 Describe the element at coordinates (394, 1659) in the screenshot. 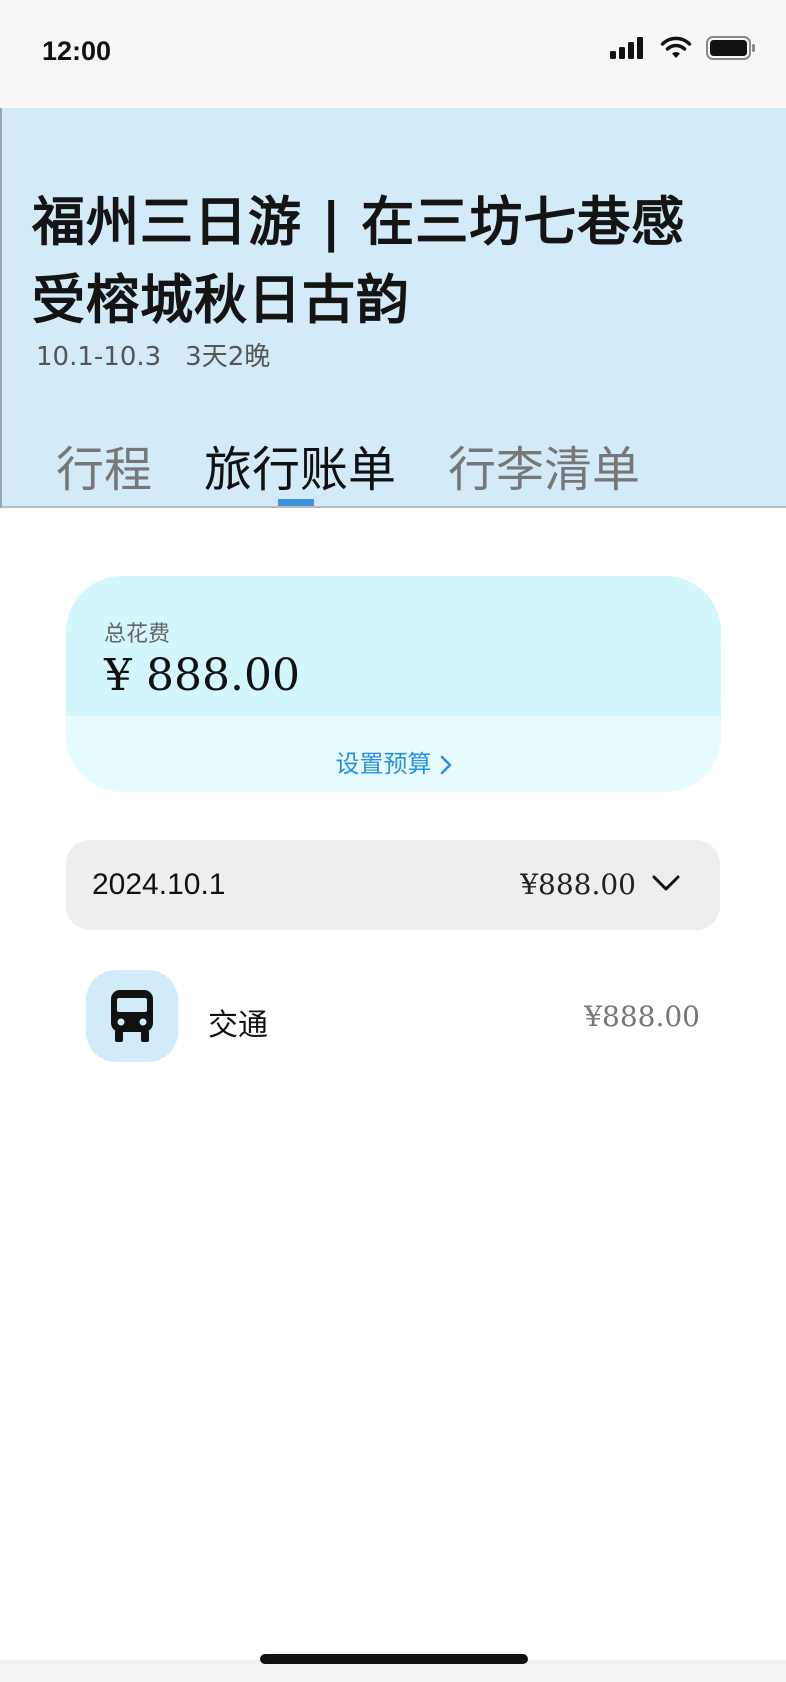

I see `home-indicator` at that location.